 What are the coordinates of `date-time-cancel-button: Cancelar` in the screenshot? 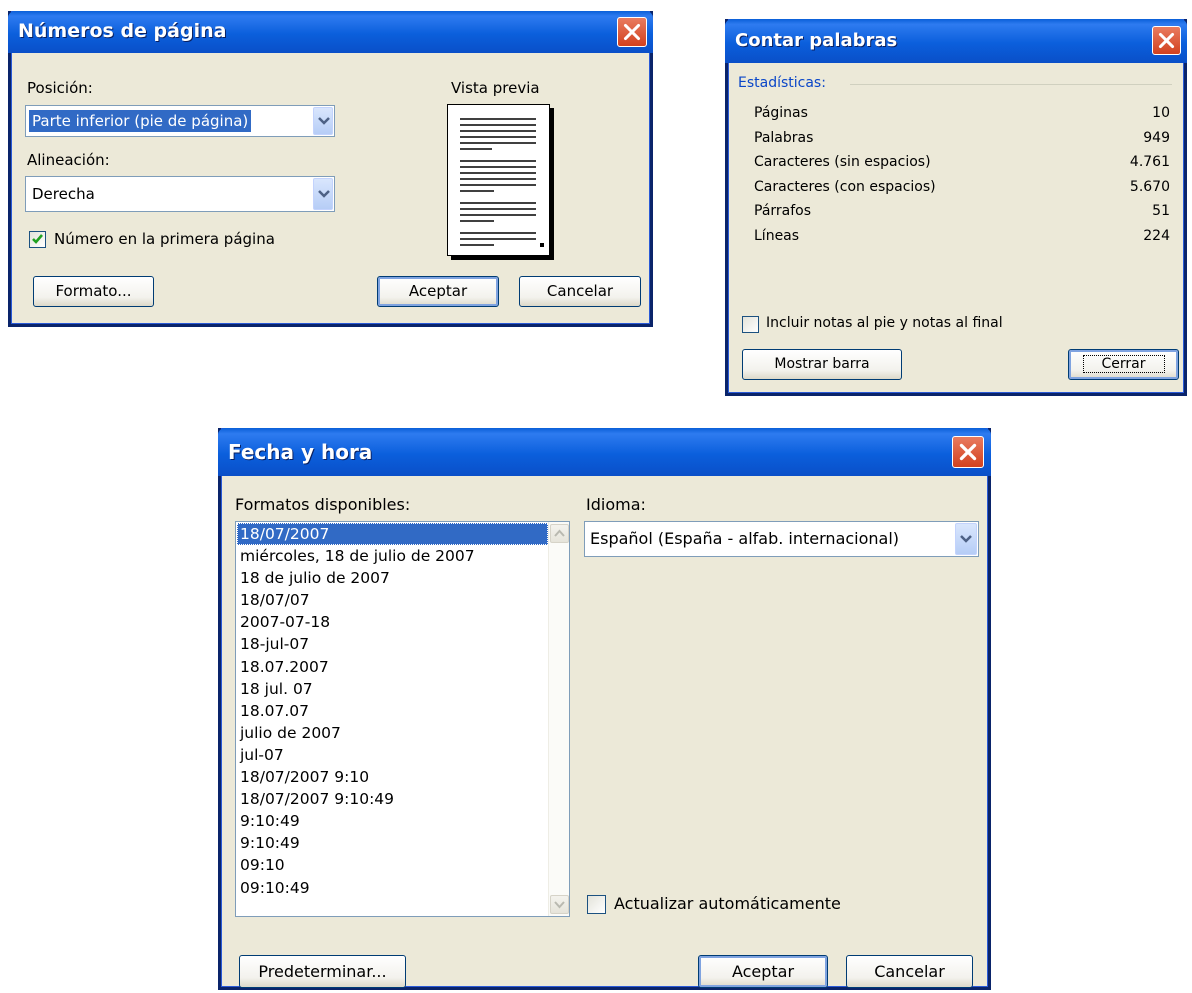 It's located at (909, 971).